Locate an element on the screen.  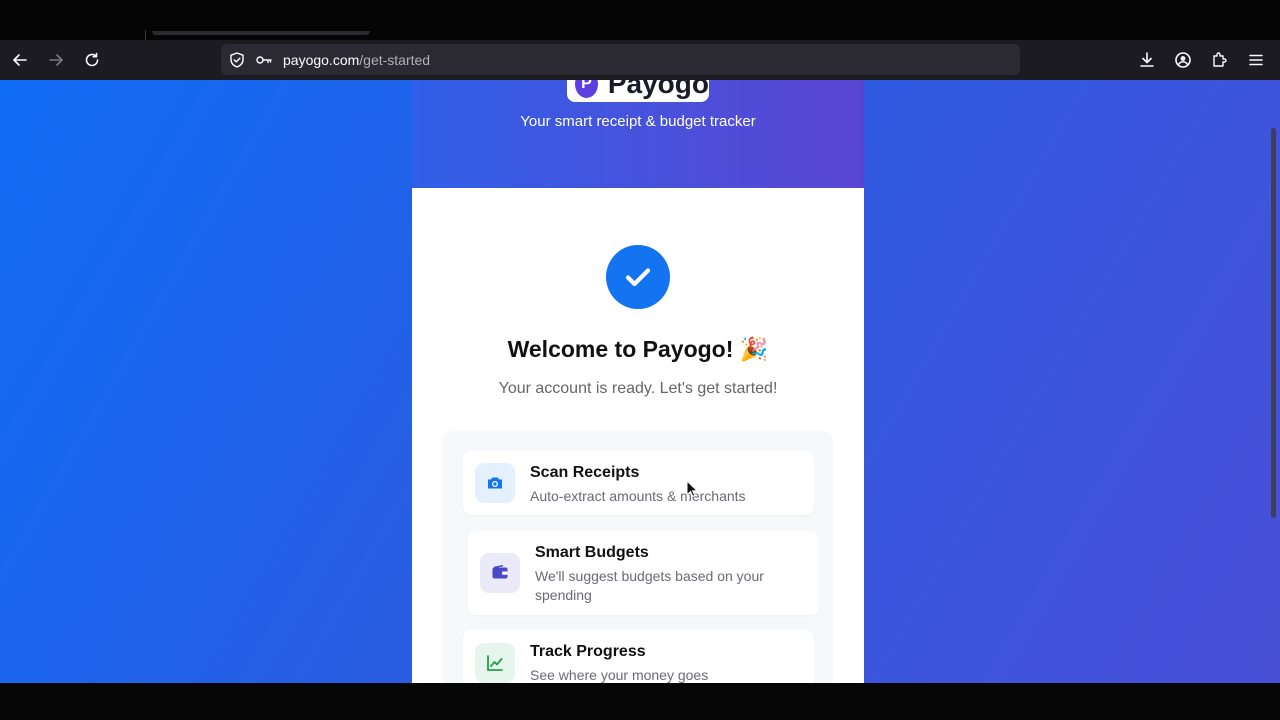
download-icon is located at coordinates (1147, 59).